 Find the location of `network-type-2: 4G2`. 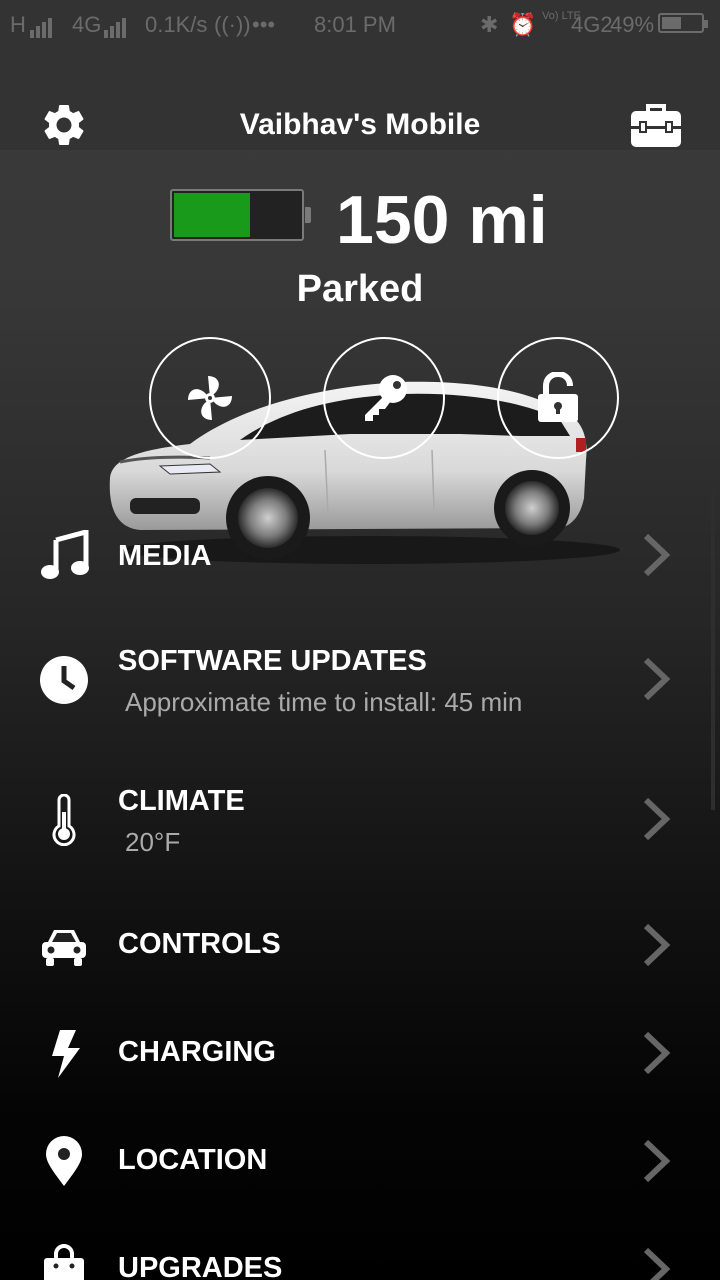

network-type-2: 4G2 is located at coordinates (592, 24).